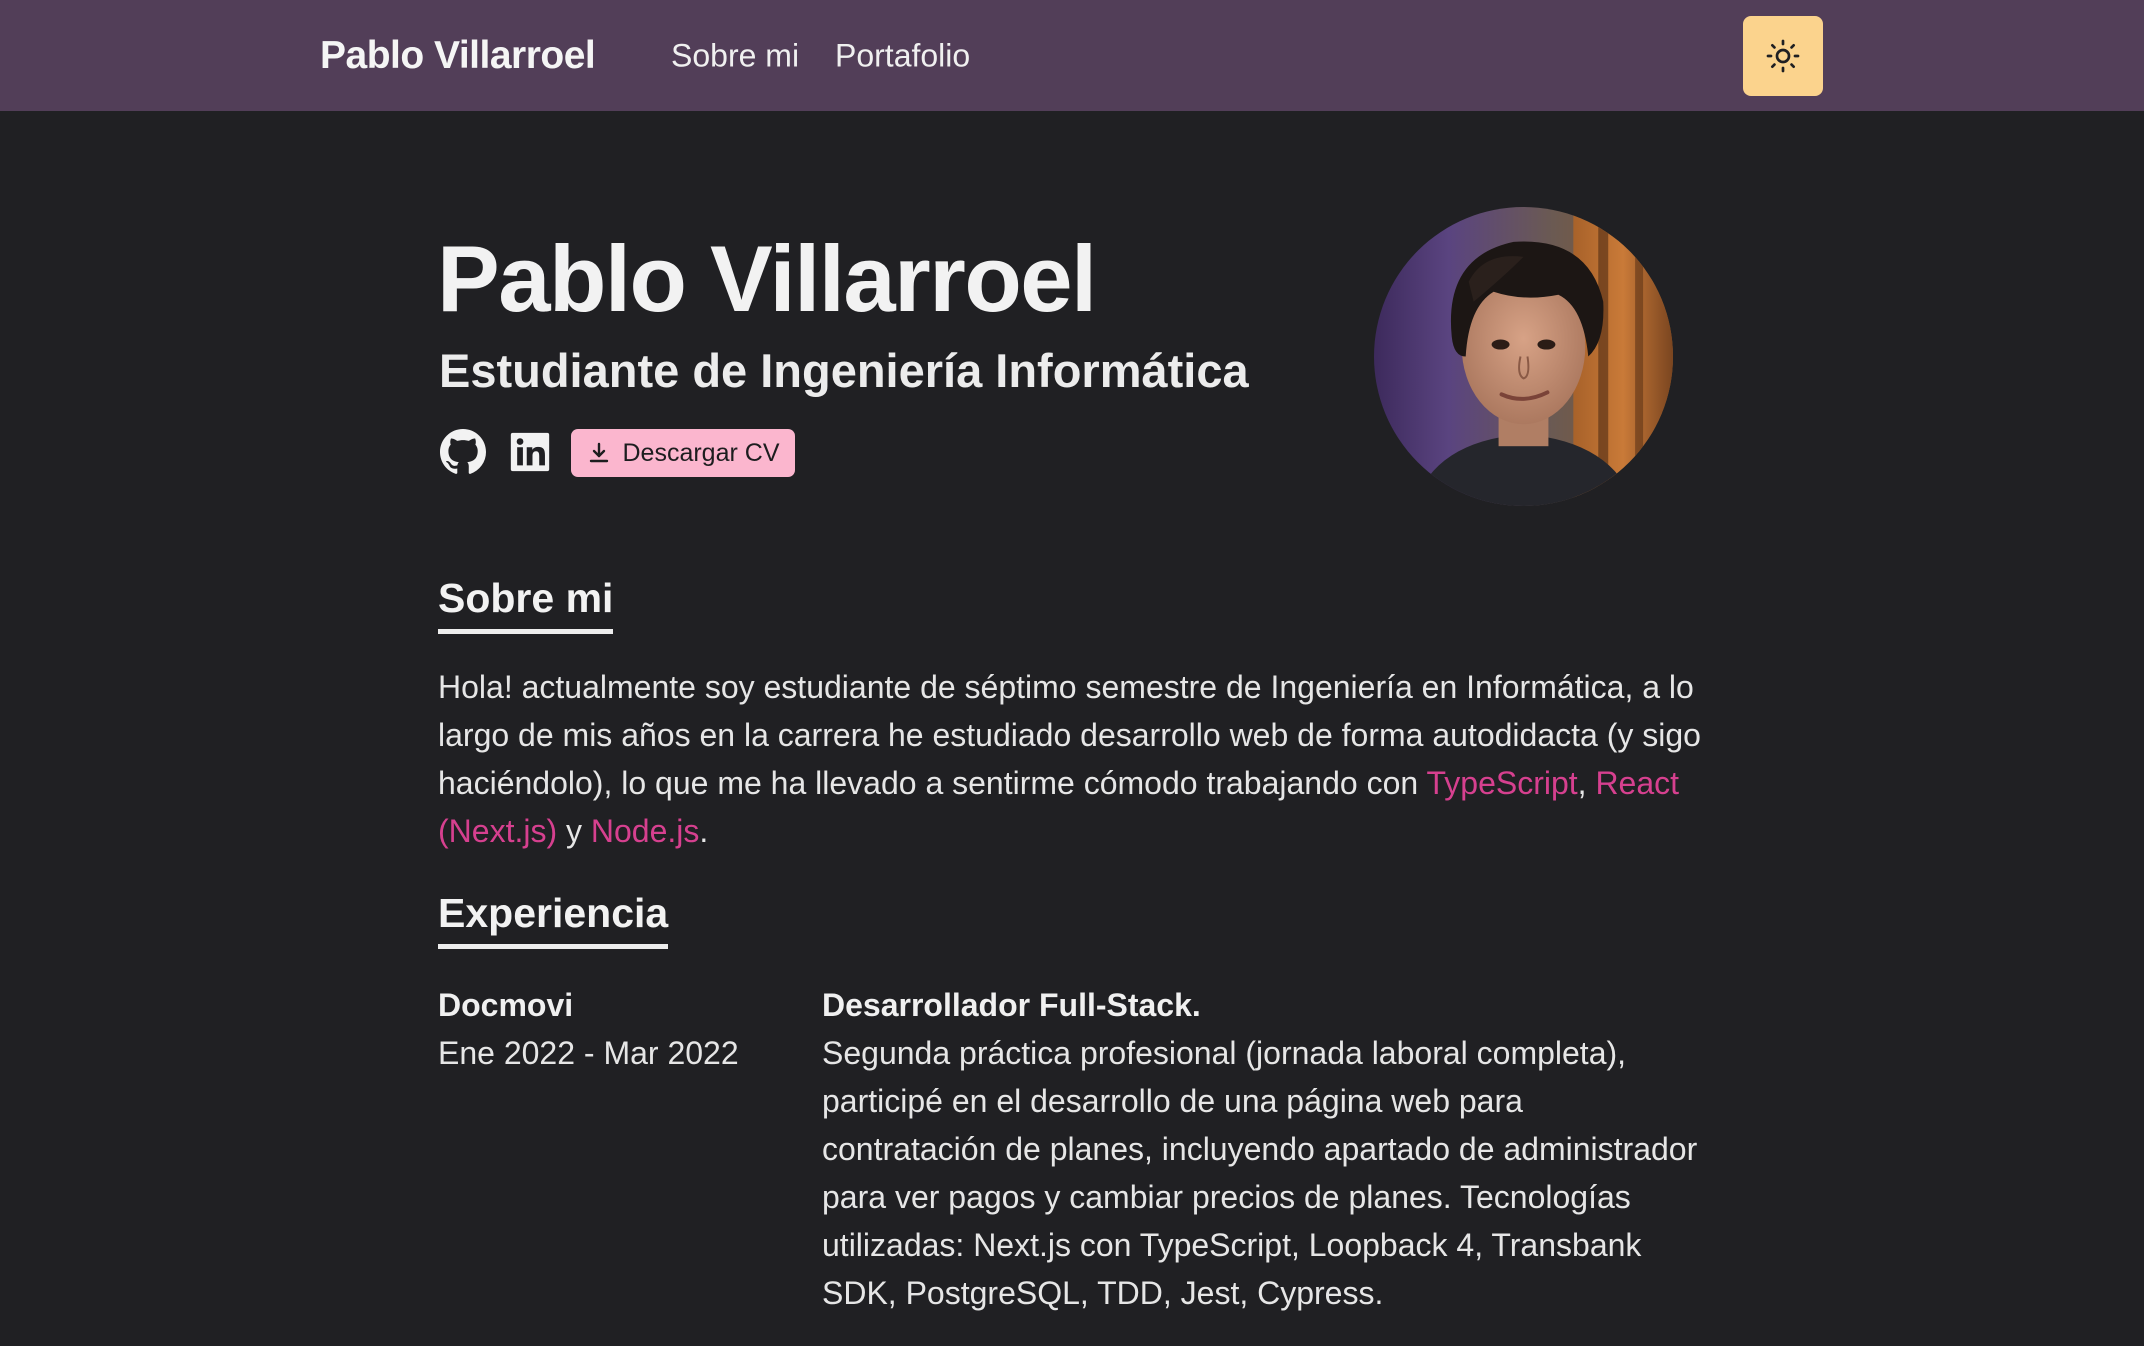 The width and height of the screenshot is (2144, 1346). I want to click on nav-link-sobre-mi: Sobre mi, so click(735, 56).